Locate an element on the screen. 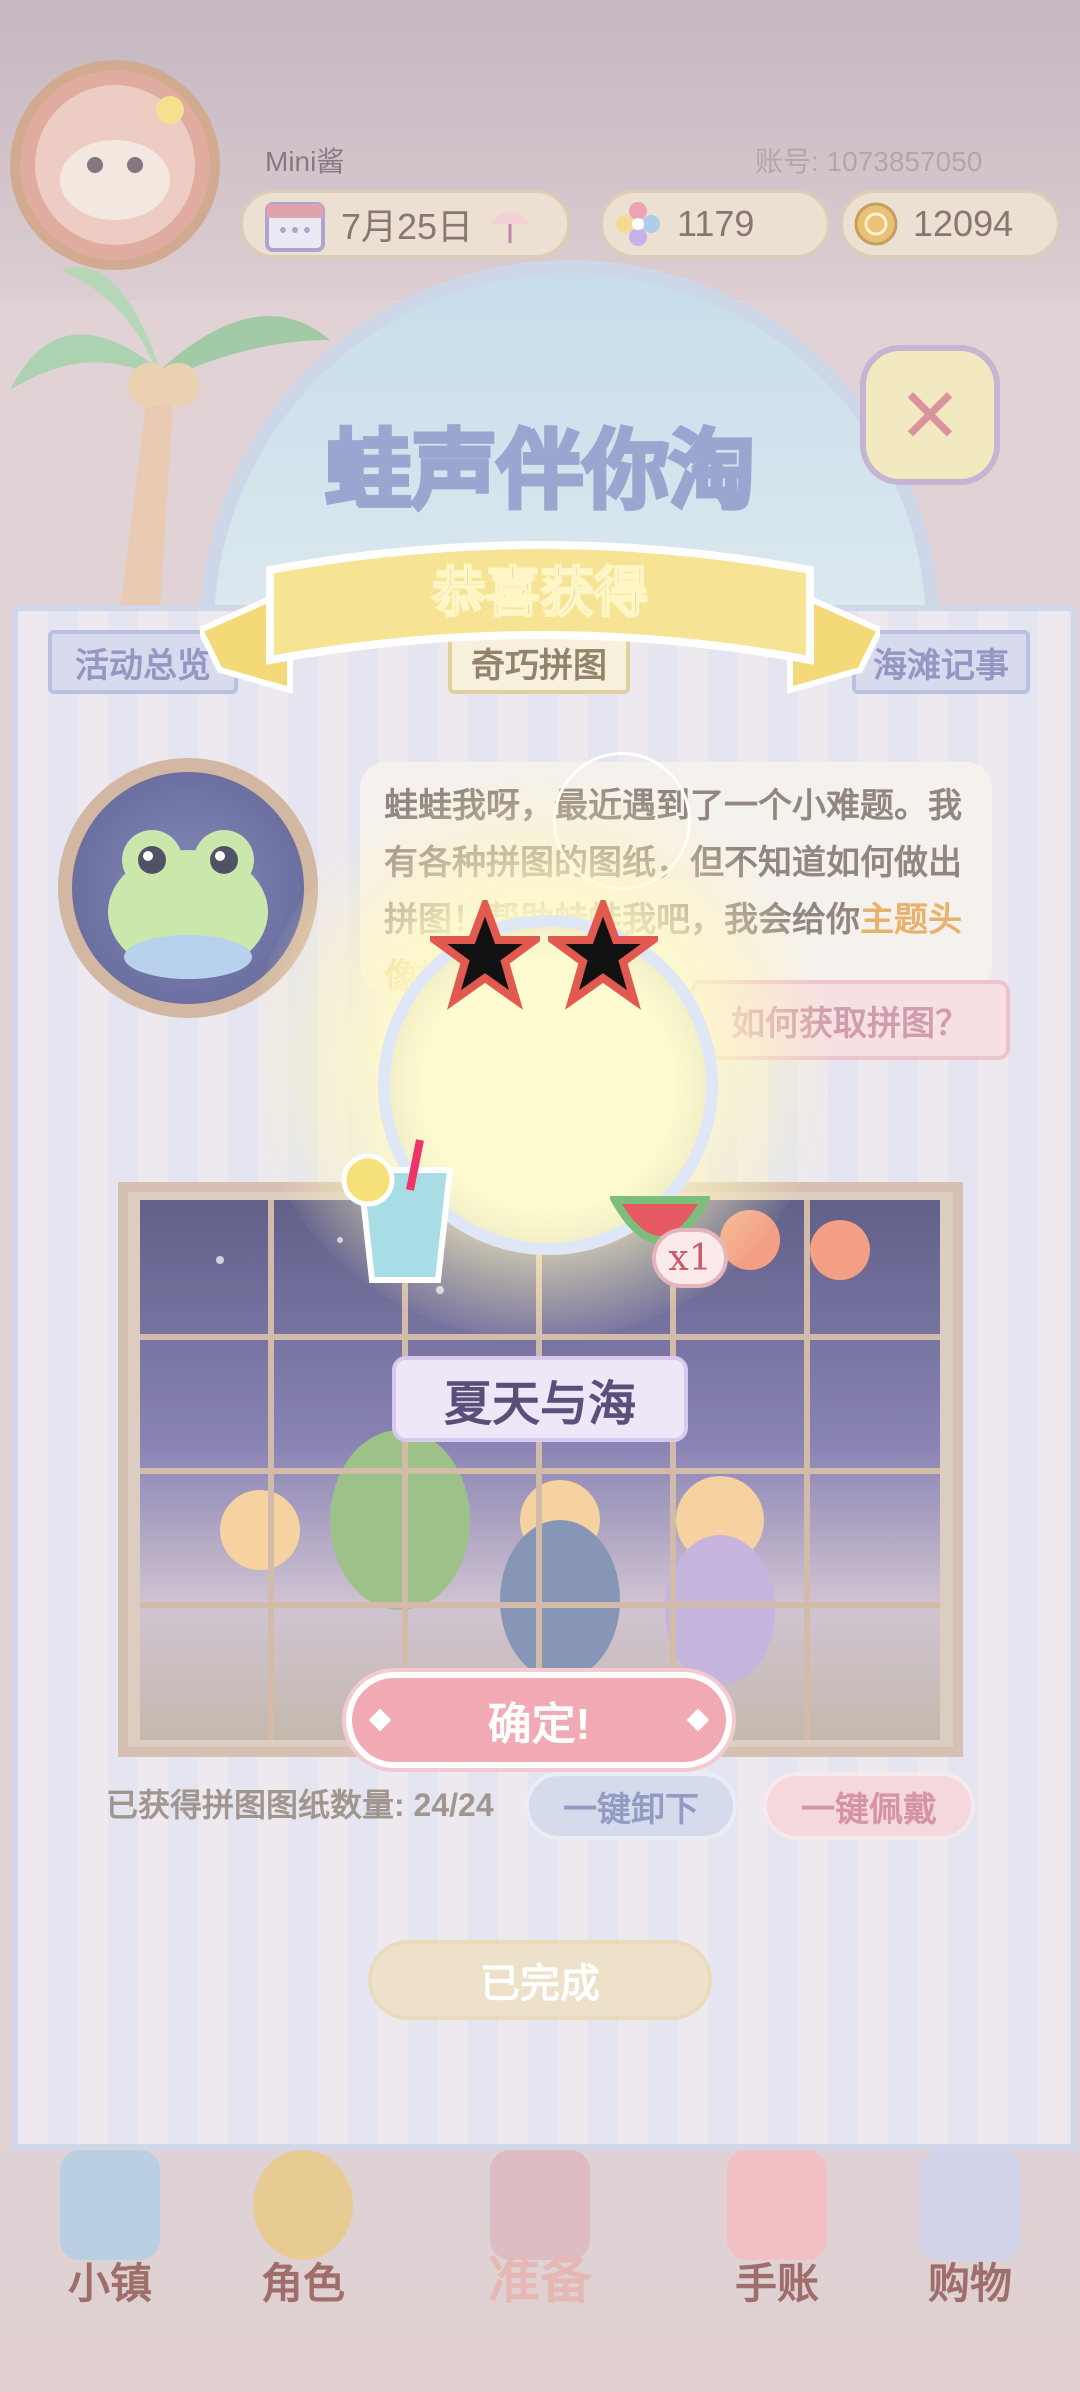 The image size is (1080, 2392). reward-item-name: 夏天与海 is located at coordinates (539, 1404).